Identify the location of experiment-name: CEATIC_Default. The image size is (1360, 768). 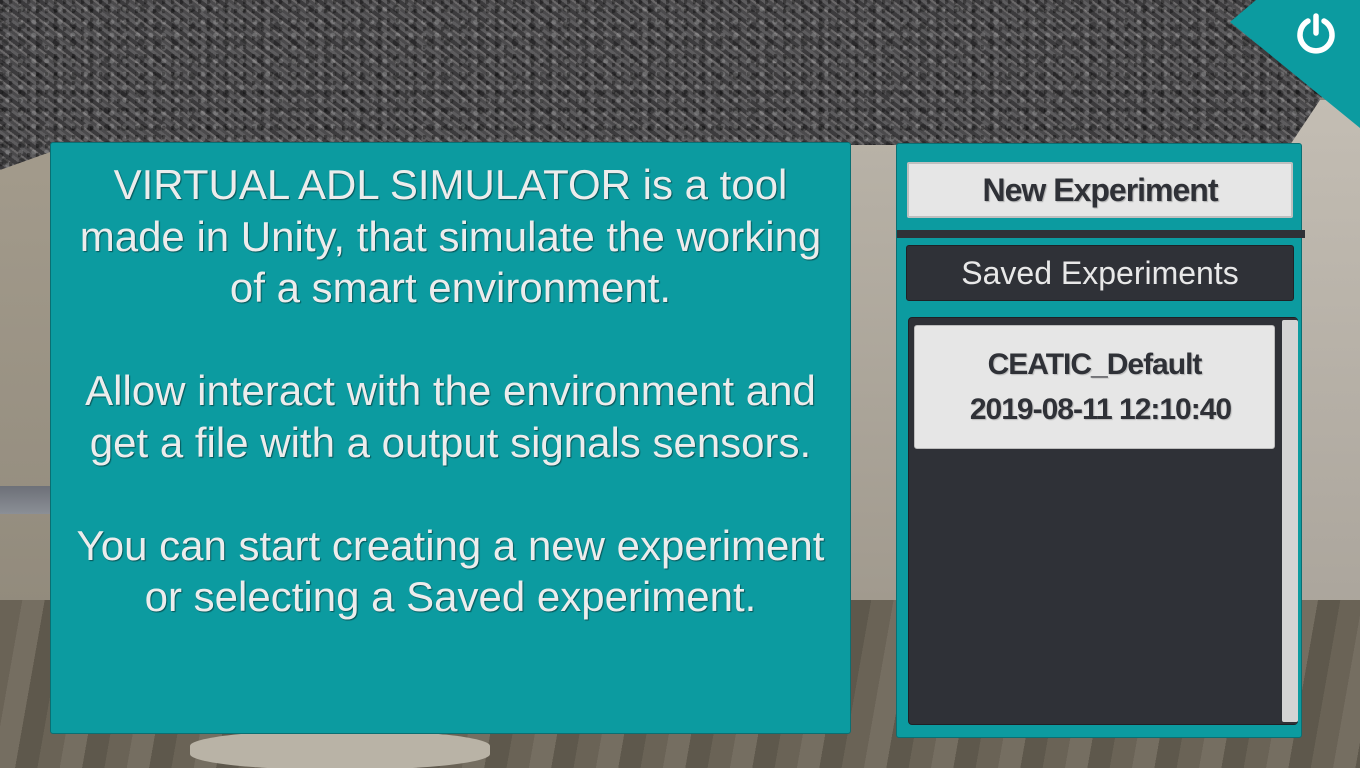
(1095, 364).